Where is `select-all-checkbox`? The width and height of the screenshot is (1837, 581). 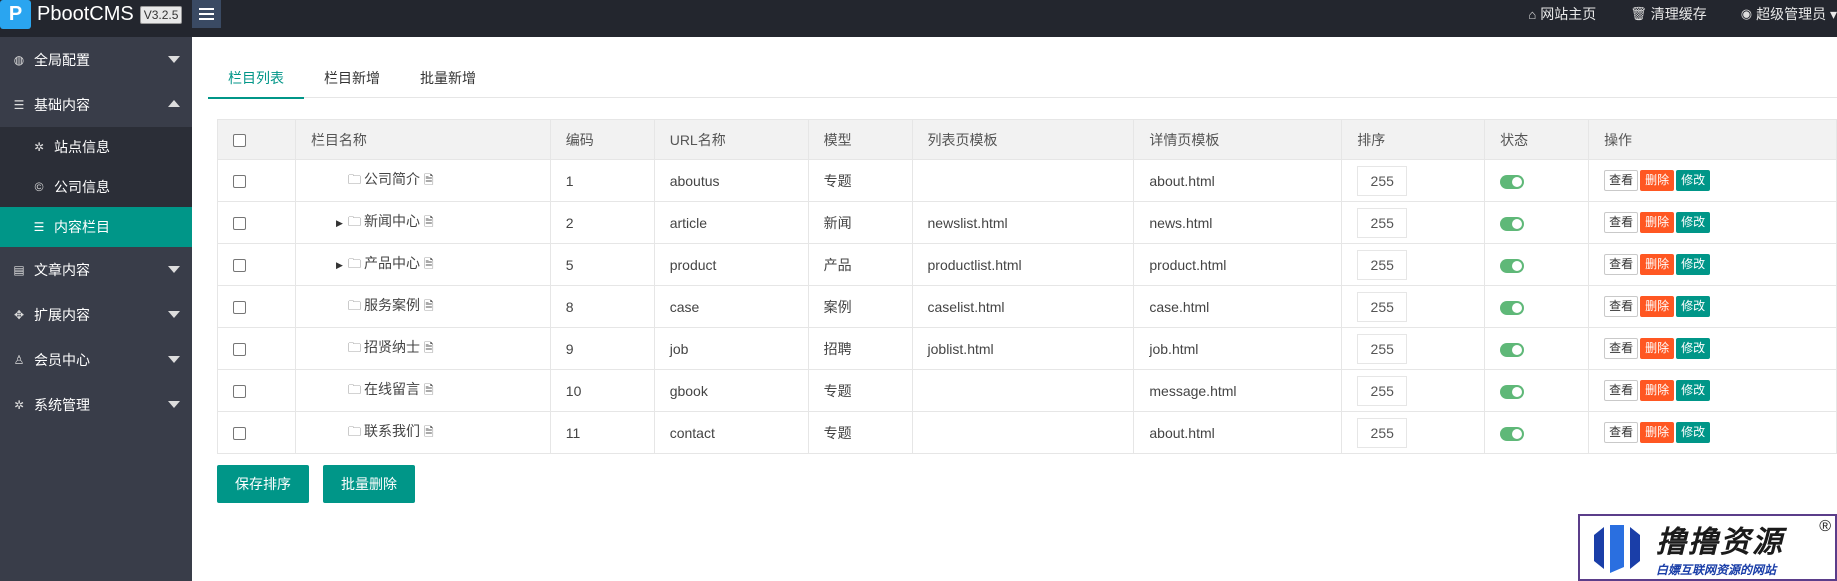 select-all-checkbox is located at coordinates (239, 141).